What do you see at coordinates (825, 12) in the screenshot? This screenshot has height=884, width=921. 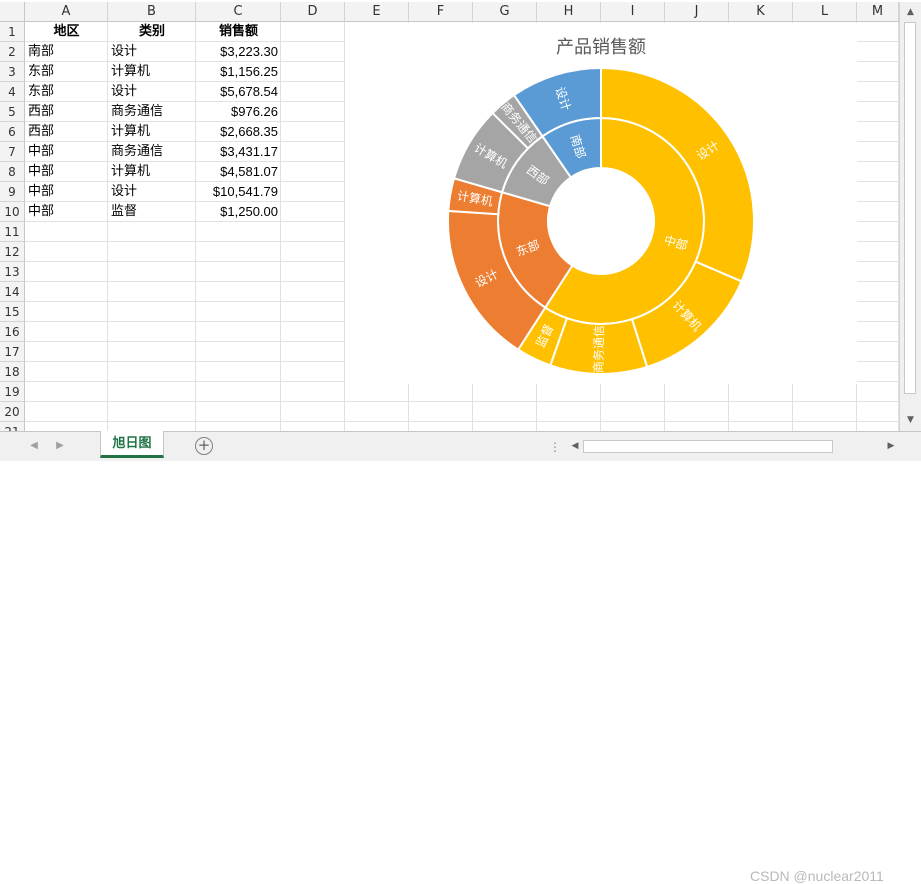 I see `column-header-l: L` at bounding box center [825, 12].